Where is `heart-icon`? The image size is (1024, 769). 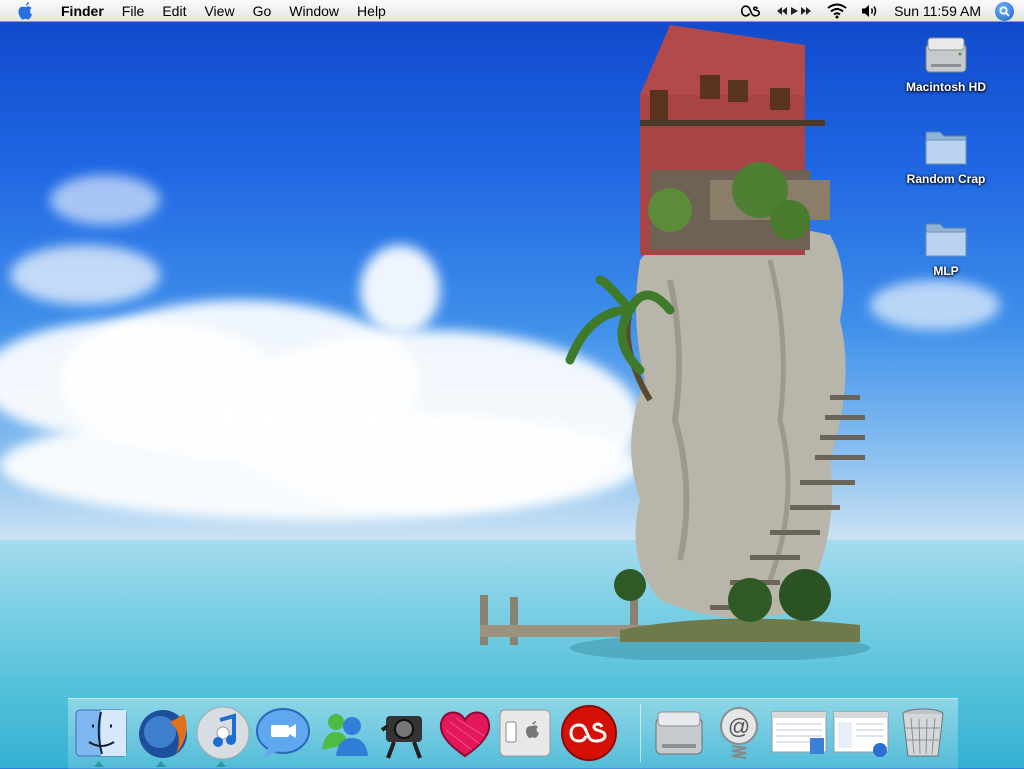 heart-icon is located at coordinates (465, 734).